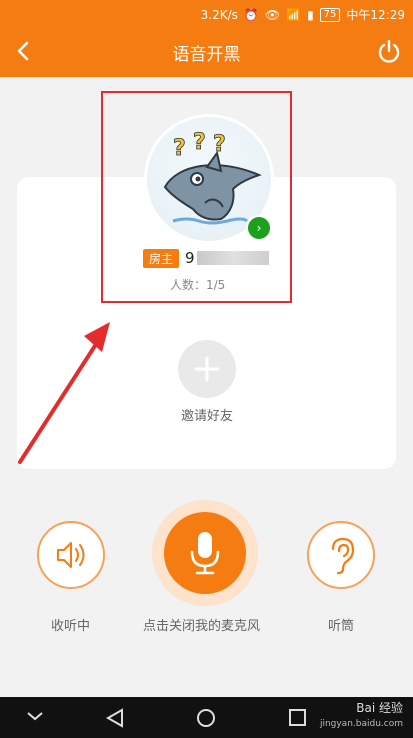 This screenshot has height=738, width=413. Describe the element at coordinates (35, 716) in the screenshot. I see `nav-collapse-icon` at that location.